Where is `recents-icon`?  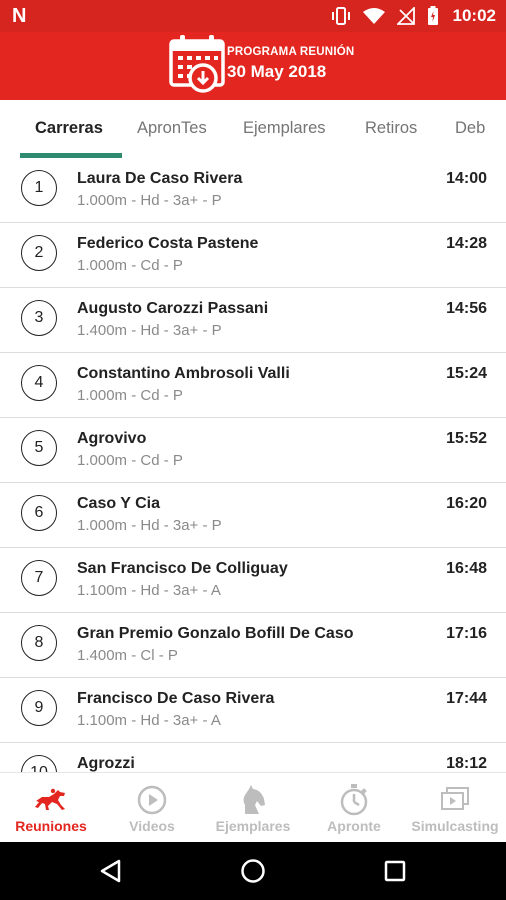 recents-icon is located at coordinates (395, 871).